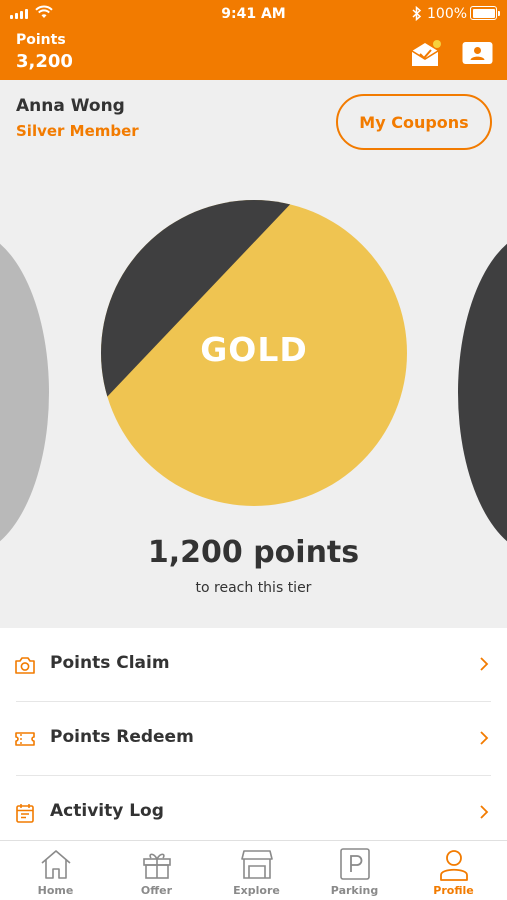  What do you see at coordinates (253, 588) in the screenshot?
I see `points-caption: to reach this tier` at bounding box center [253, 588].